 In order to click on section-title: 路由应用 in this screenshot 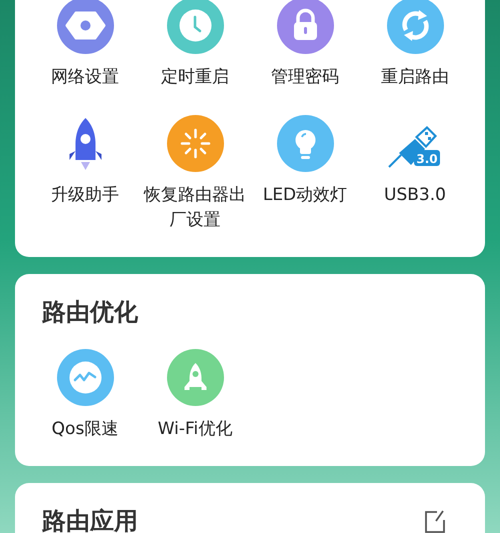, I will do `click(89, 519)`.